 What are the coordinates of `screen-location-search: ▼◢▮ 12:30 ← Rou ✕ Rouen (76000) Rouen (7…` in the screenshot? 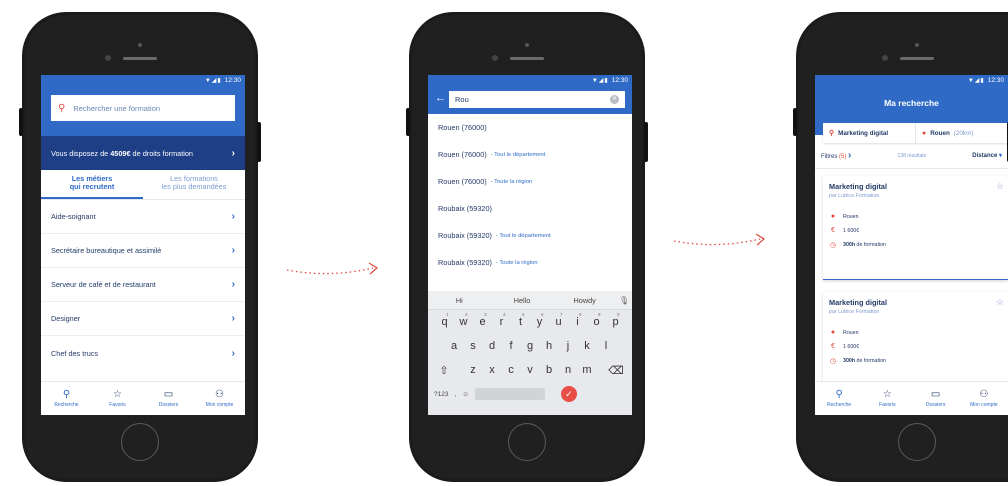 It's located at (530, 245).